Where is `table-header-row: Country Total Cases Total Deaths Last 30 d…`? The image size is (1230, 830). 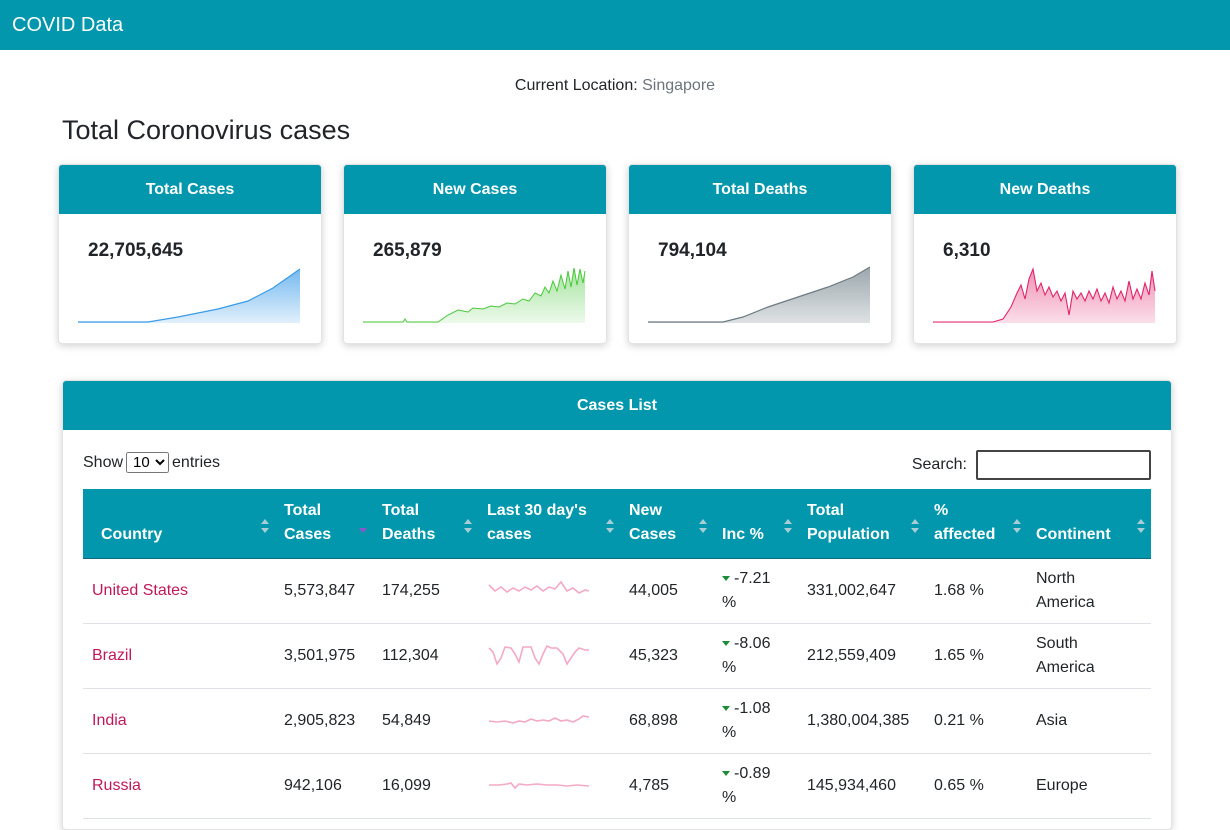
table-header-row: Country Total Cases Total Deaths Last 30 d… is located at coordinates (617, 524).